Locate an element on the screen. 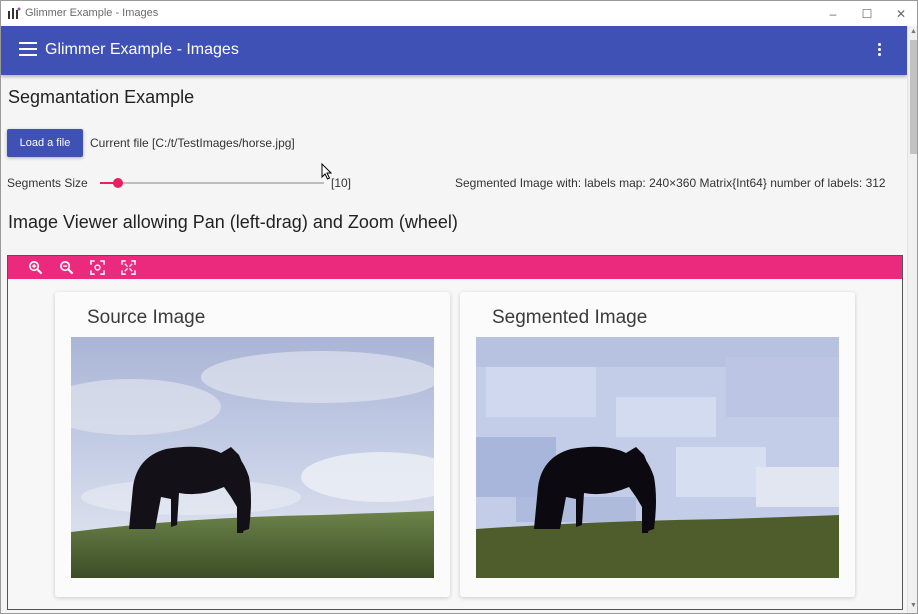 The image size is (918, 614). viewer-toolbar is located at coordinates (455, 267).